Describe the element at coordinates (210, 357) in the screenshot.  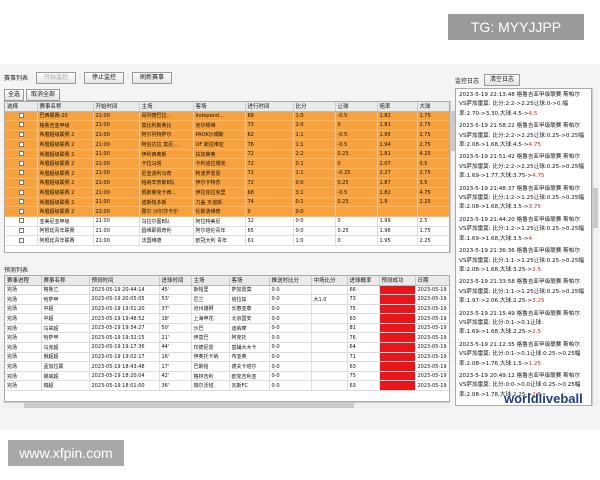
I see `prediction-cell: 伊奥托卡纳` at that location.